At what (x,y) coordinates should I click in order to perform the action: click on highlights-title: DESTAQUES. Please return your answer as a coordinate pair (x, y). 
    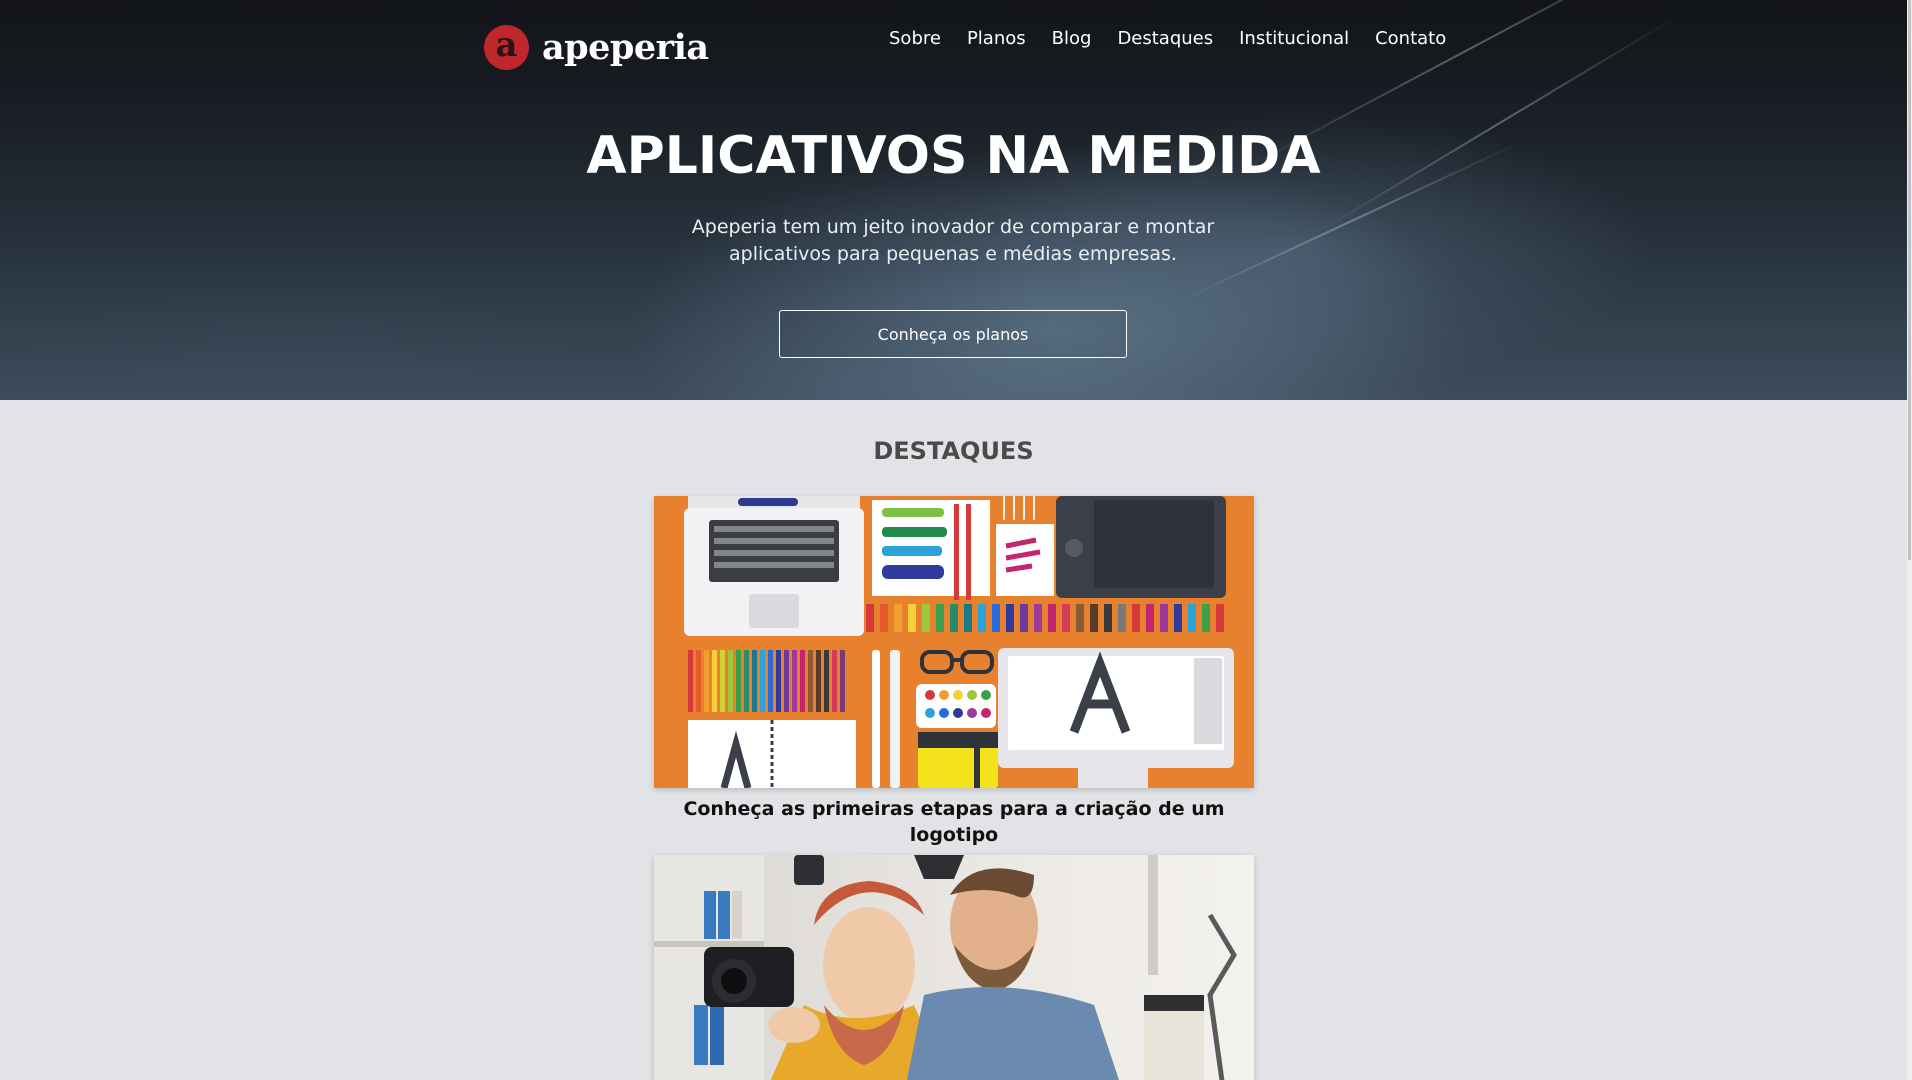
    Looking at the image, I should click on (953, 451).